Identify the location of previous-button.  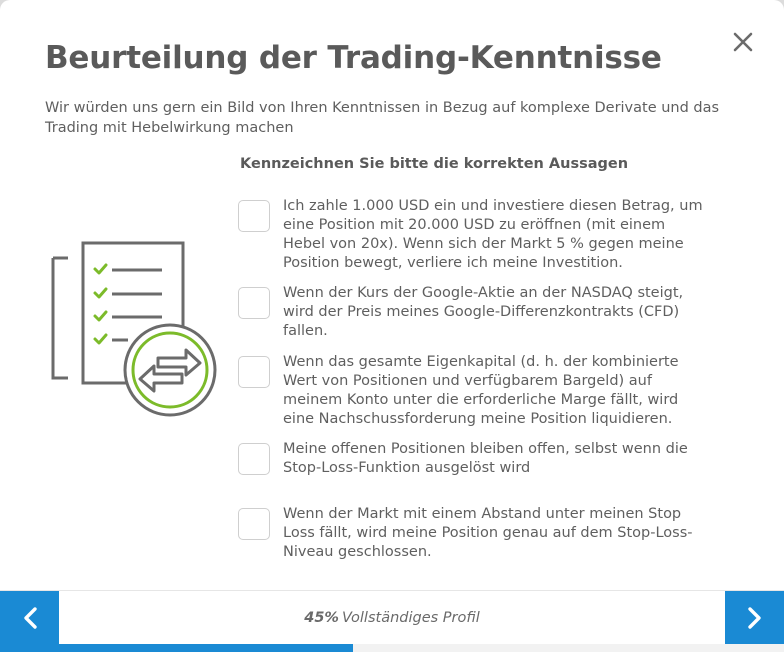
(29, 618).